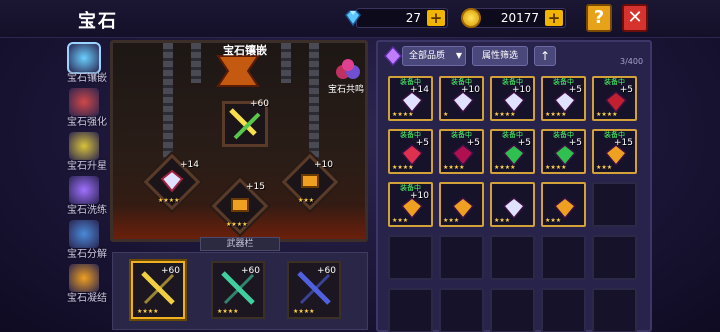  I want to click on gem-resonance-icon, so click(348, 70).